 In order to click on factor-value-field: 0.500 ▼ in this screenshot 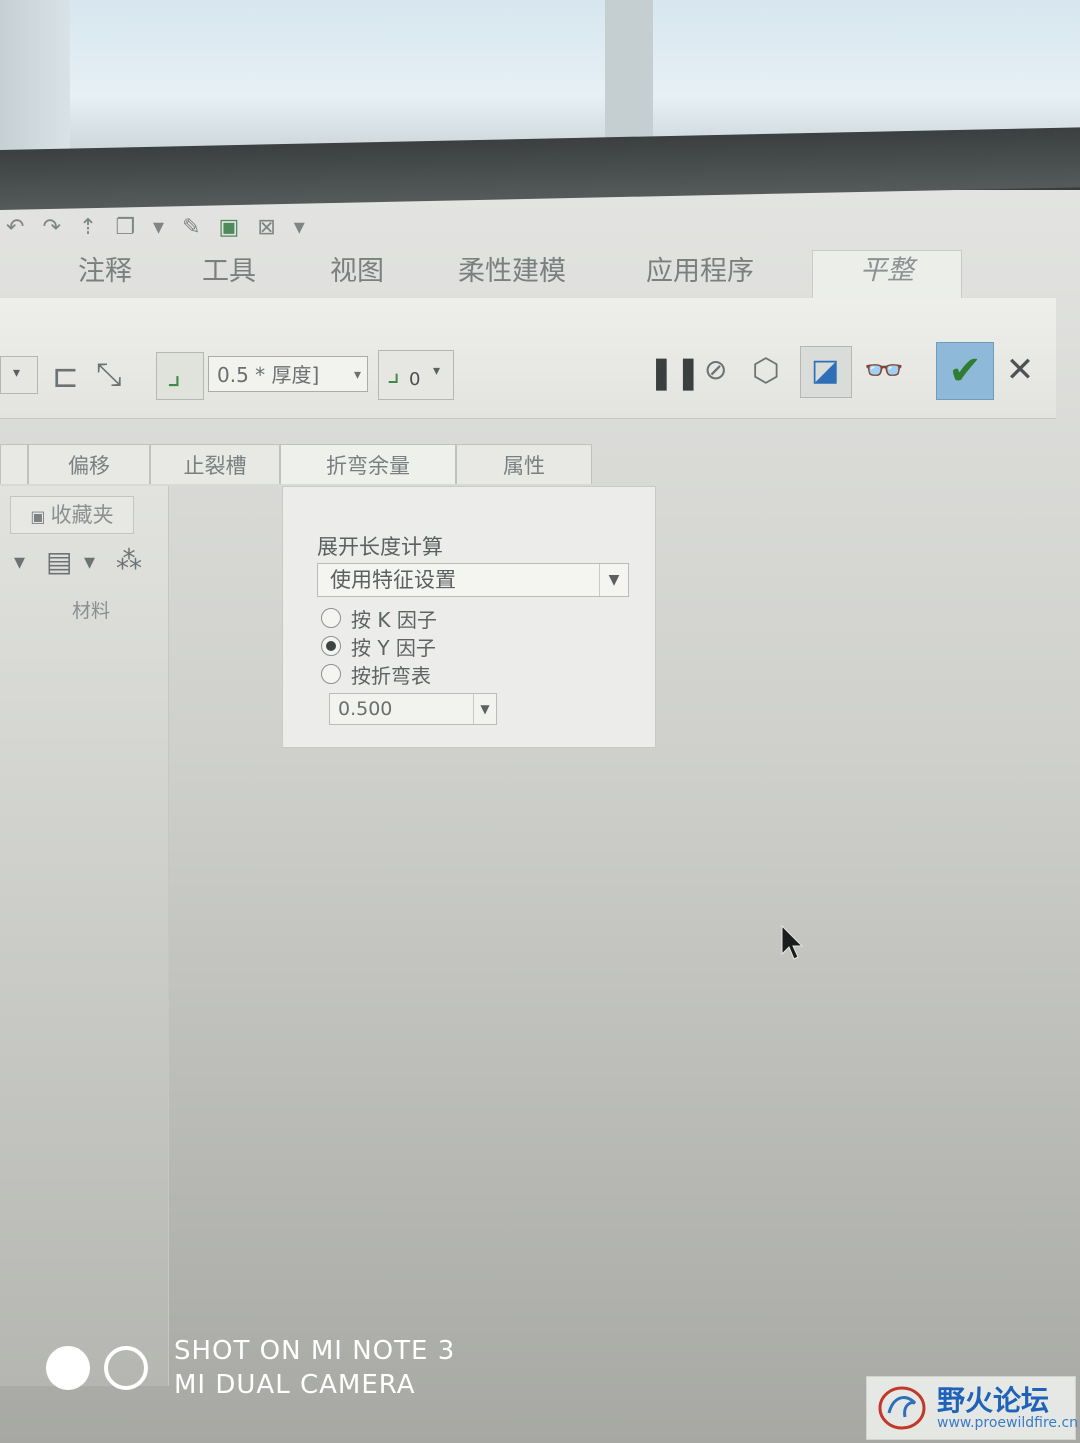, I will do `click(413, 709)`.